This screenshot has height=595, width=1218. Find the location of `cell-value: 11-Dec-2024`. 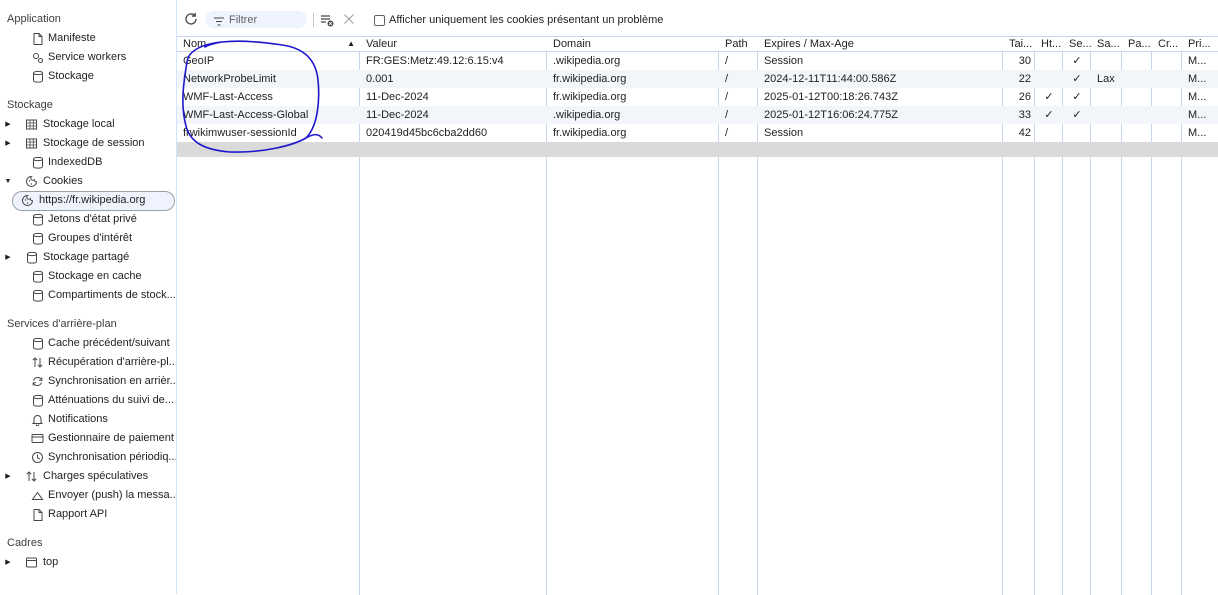

cell-value: 11-Dec-2024 is located at coordinates (397, 115).